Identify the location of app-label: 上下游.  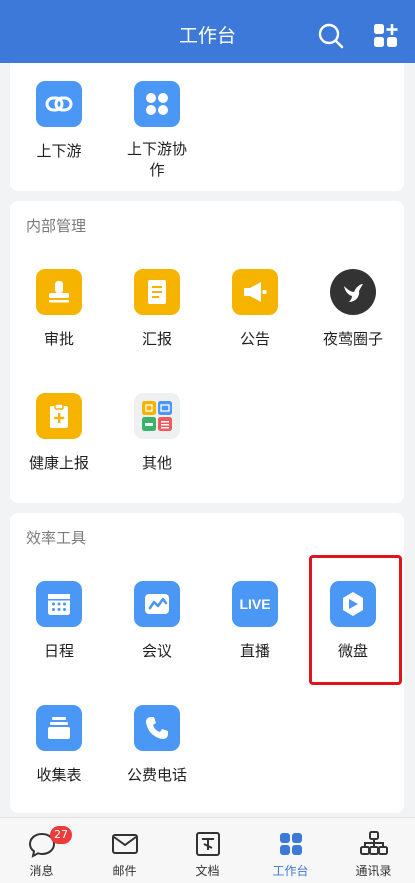
(59, 151).